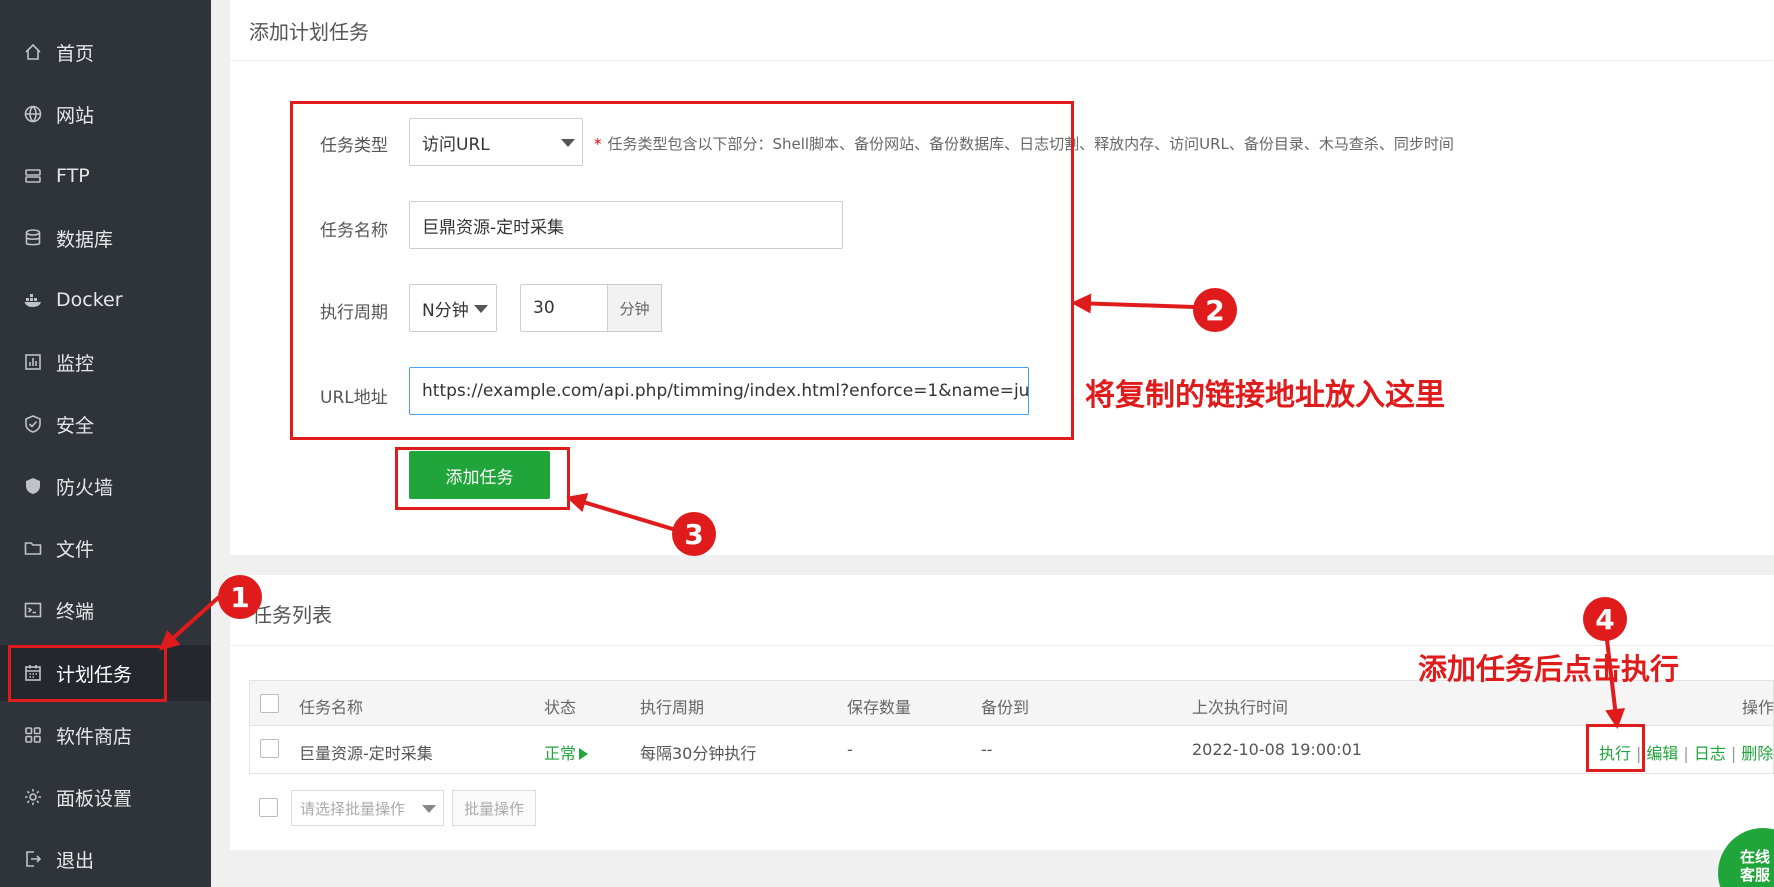  What do you see at coordinates (1710, 753) in the screenshot?
I see `log-link: 日志` at bounding box center [1710, 753].